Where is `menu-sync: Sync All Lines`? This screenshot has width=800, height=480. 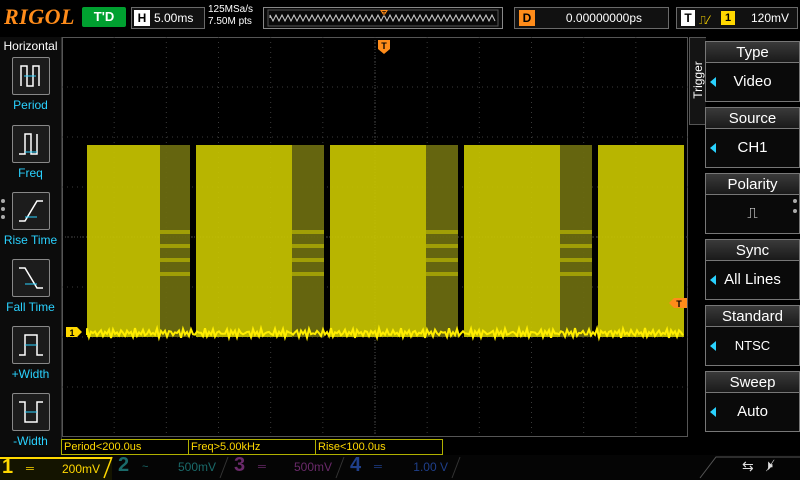 menu-sync: Sync All Lines is located at coordinates (752, 270).